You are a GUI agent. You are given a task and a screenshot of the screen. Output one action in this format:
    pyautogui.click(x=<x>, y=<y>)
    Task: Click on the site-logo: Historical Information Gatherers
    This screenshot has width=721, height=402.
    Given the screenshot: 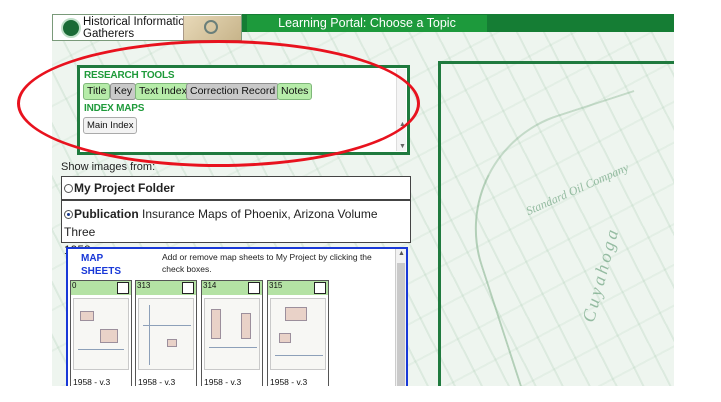 What is the action you would take?
    pyautogui.click(x=147, y=27)
    